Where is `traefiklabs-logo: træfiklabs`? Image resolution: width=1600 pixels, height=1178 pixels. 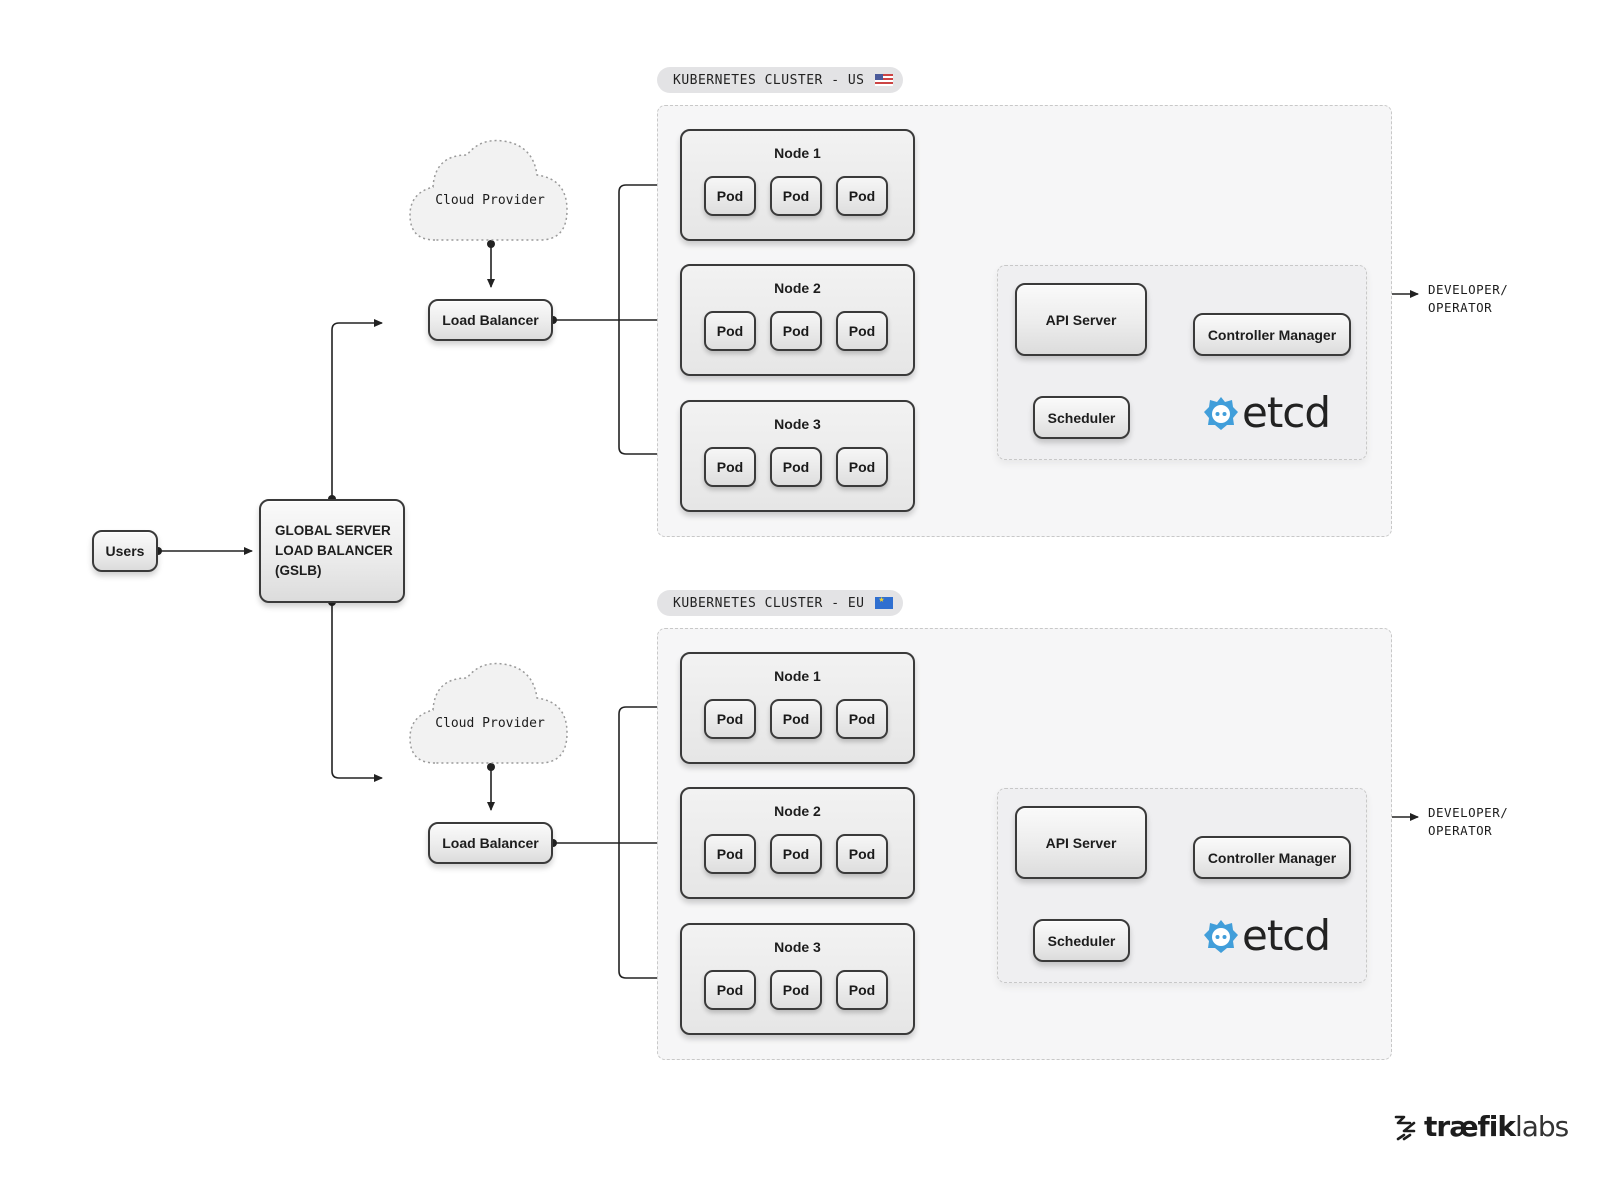
traefiklabs-logo: træfiklabs is located at coordinates (1479, 1126).